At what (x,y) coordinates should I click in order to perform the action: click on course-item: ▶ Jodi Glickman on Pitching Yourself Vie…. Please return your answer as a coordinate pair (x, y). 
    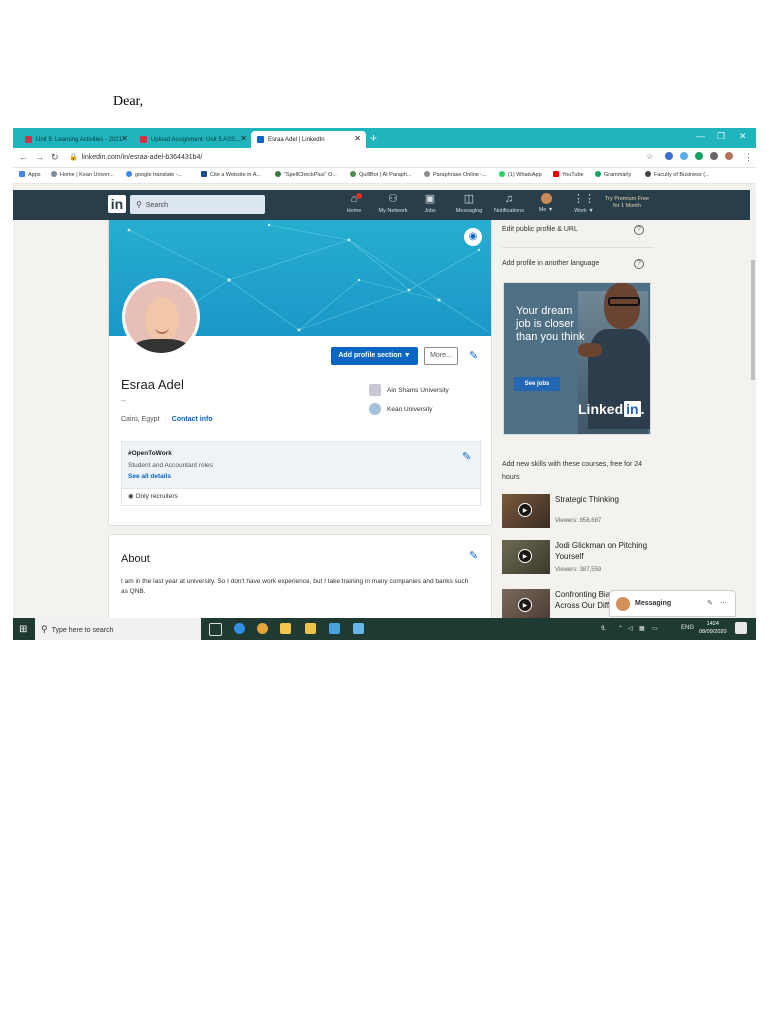
    Looking at the image, I should click on (582, 560).